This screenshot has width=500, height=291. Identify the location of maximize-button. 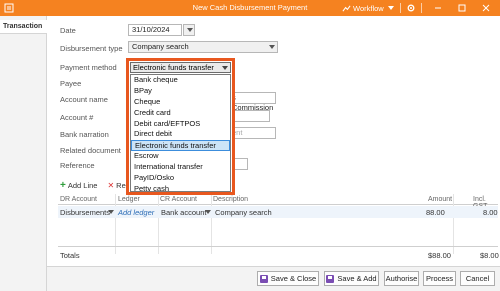
(462, 8).